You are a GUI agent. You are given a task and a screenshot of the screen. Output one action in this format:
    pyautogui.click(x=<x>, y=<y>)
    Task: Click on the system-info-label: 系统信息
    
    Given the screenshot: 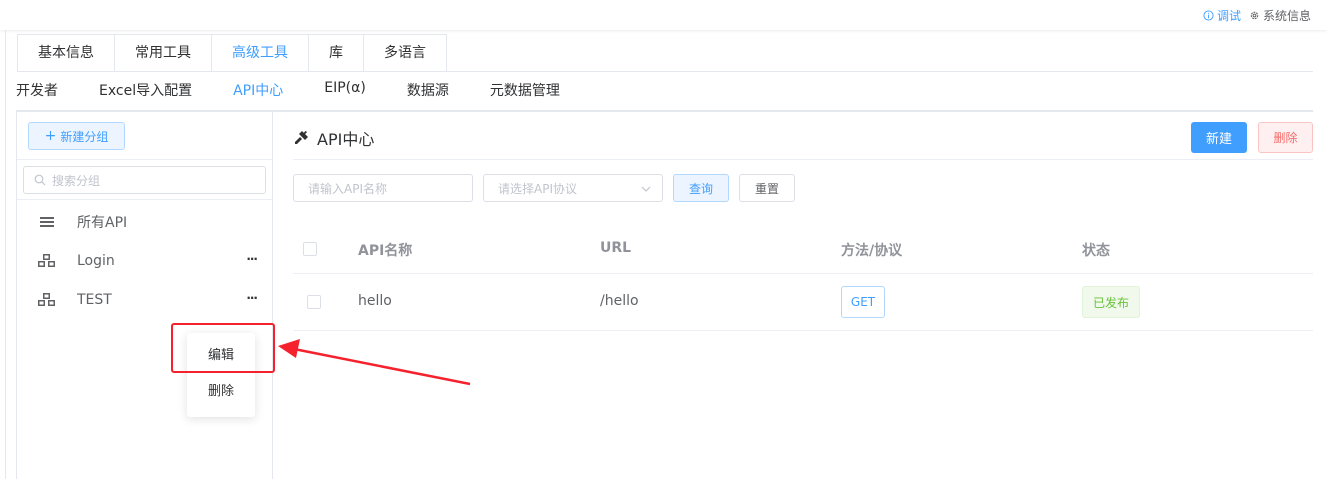 What is the action you would take?
    pyautogui.click(x=1286, y=16)
    